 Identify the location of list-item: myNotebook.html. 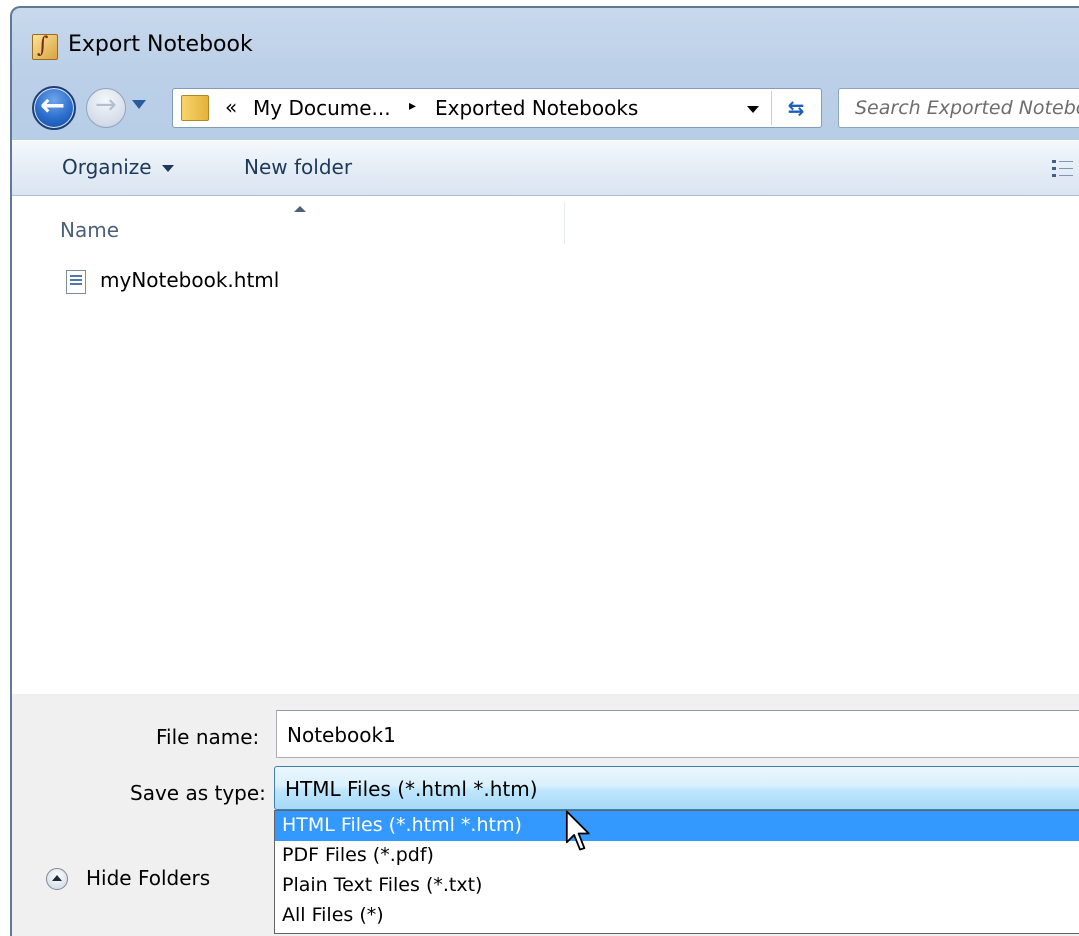
(210, 281).